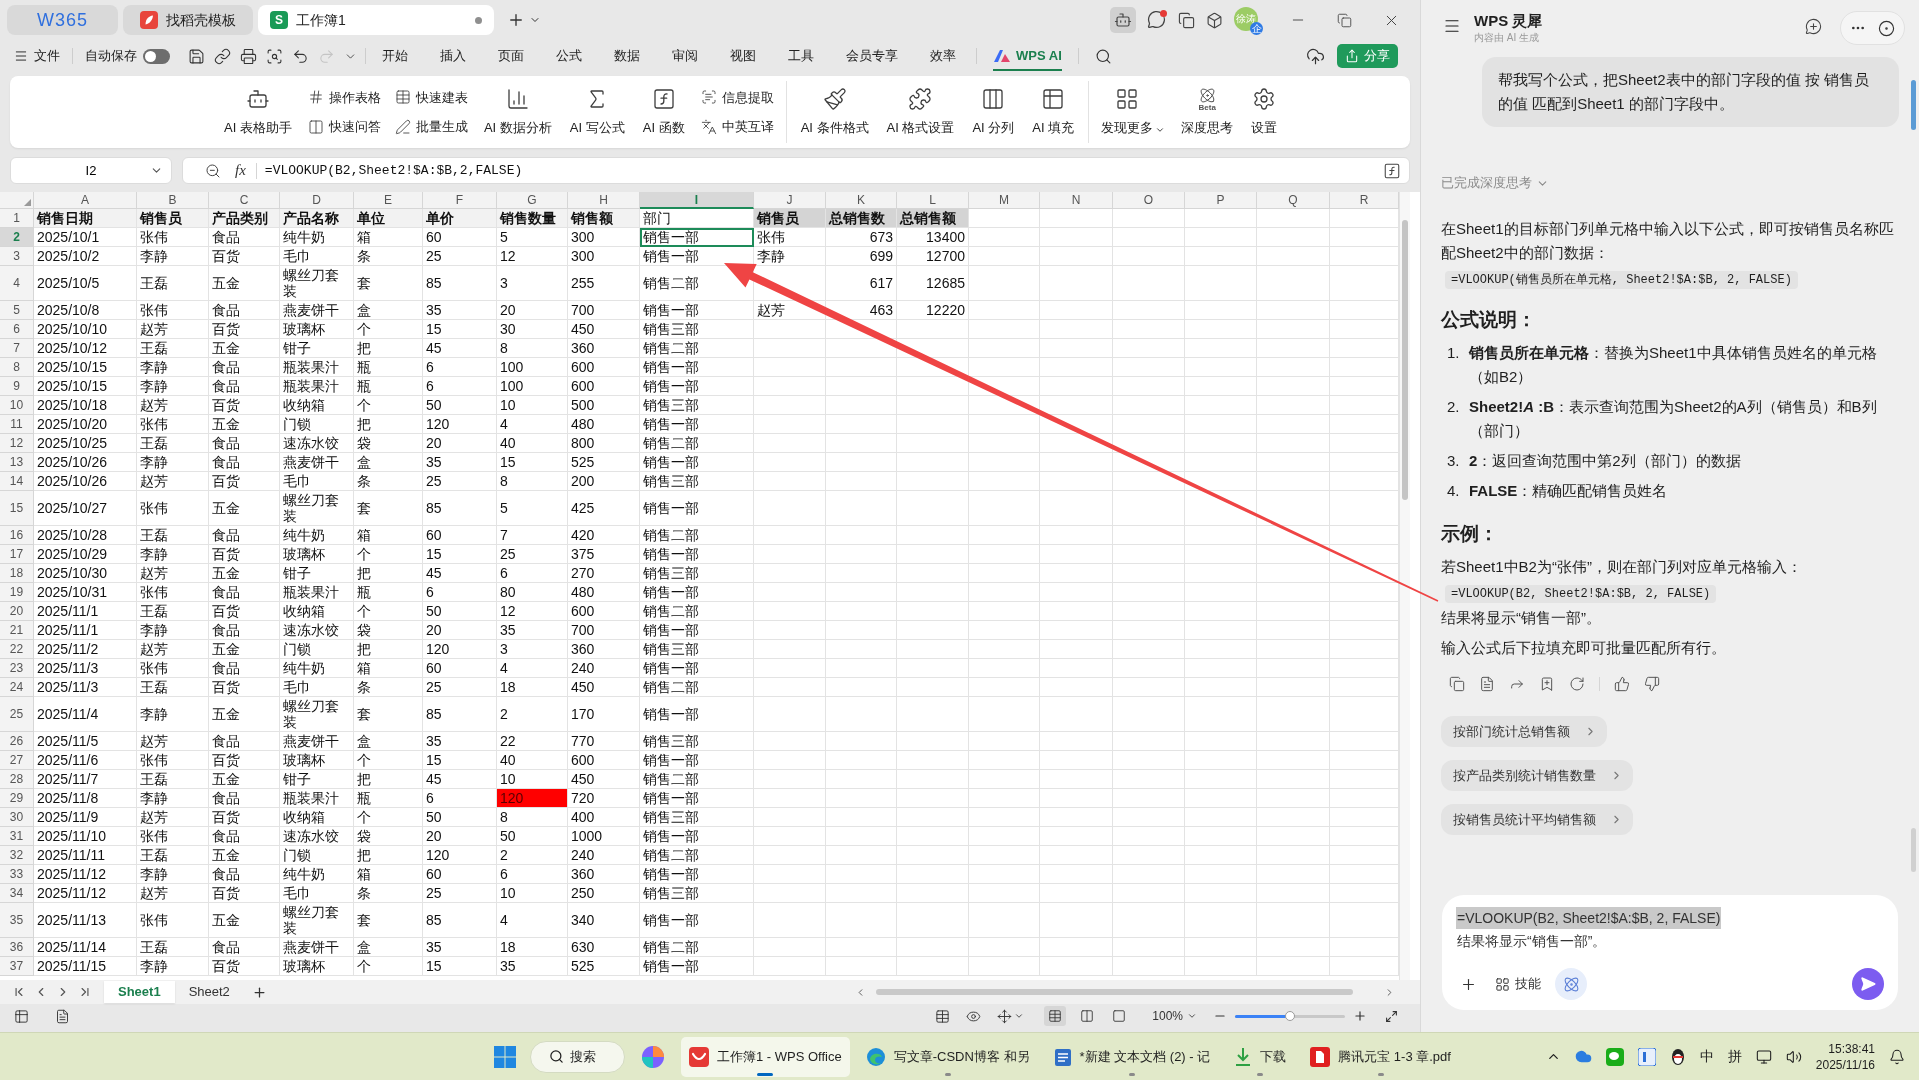 Image resolution: width=1919 pixels, height=1080 pixels. I want to click on speaker-icon, so click(1793, 1056).